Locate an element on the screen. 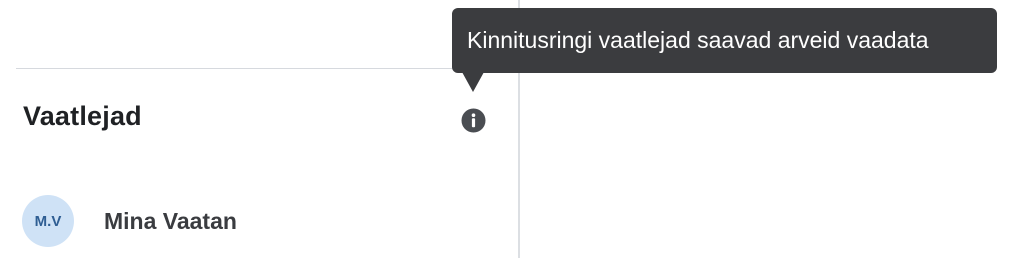  divider is located at coordinates (267, 68).